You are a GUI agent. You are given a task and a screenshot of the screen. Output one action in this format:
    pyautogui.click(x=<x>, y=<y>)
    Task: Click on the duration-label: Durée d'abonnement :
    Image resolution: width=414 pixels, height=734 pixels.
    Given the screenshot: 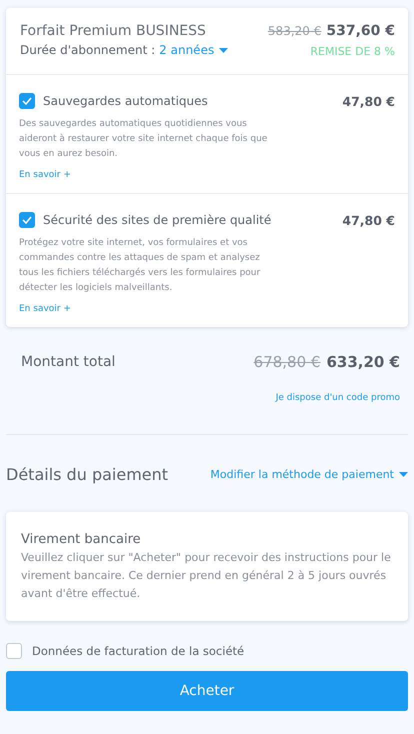 What is the action you would take?
    pyautogui.click(x=88, y=50)
    